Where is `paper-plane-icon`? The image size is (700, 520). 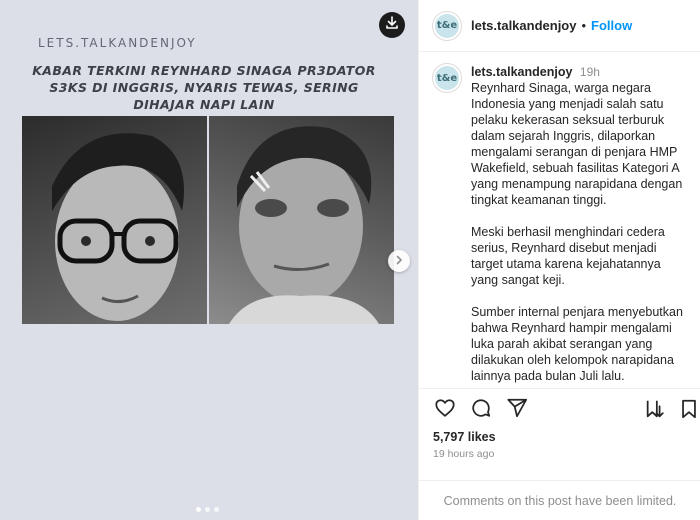
paper-plane-icon is located at coordinates (517, 410).